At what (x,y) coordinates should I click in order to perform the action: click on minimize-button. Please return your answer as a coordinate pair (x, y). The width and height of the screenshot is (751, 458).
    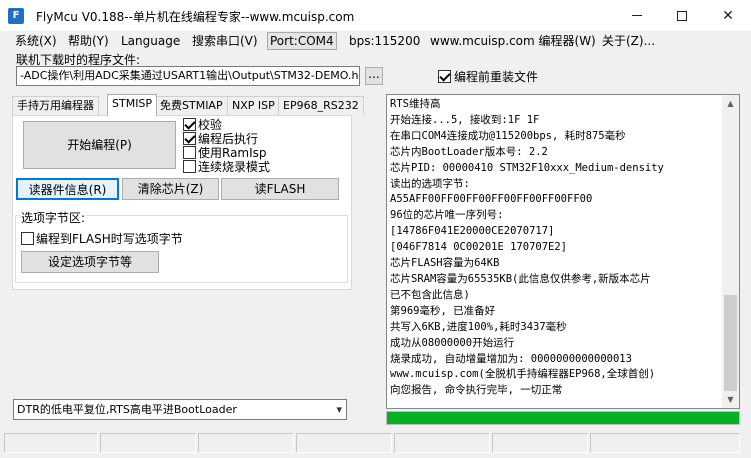
    Looking at the image, I should click on (637, 15).